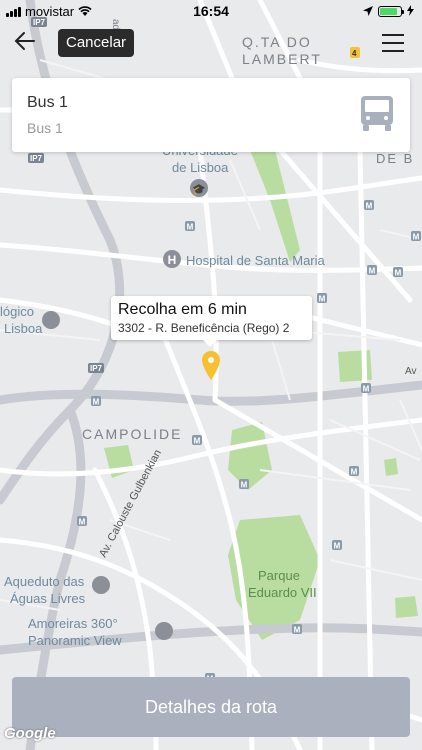 The image size is (422, 750). I want to click on bus-title: Bus 1, so click(47, 102).